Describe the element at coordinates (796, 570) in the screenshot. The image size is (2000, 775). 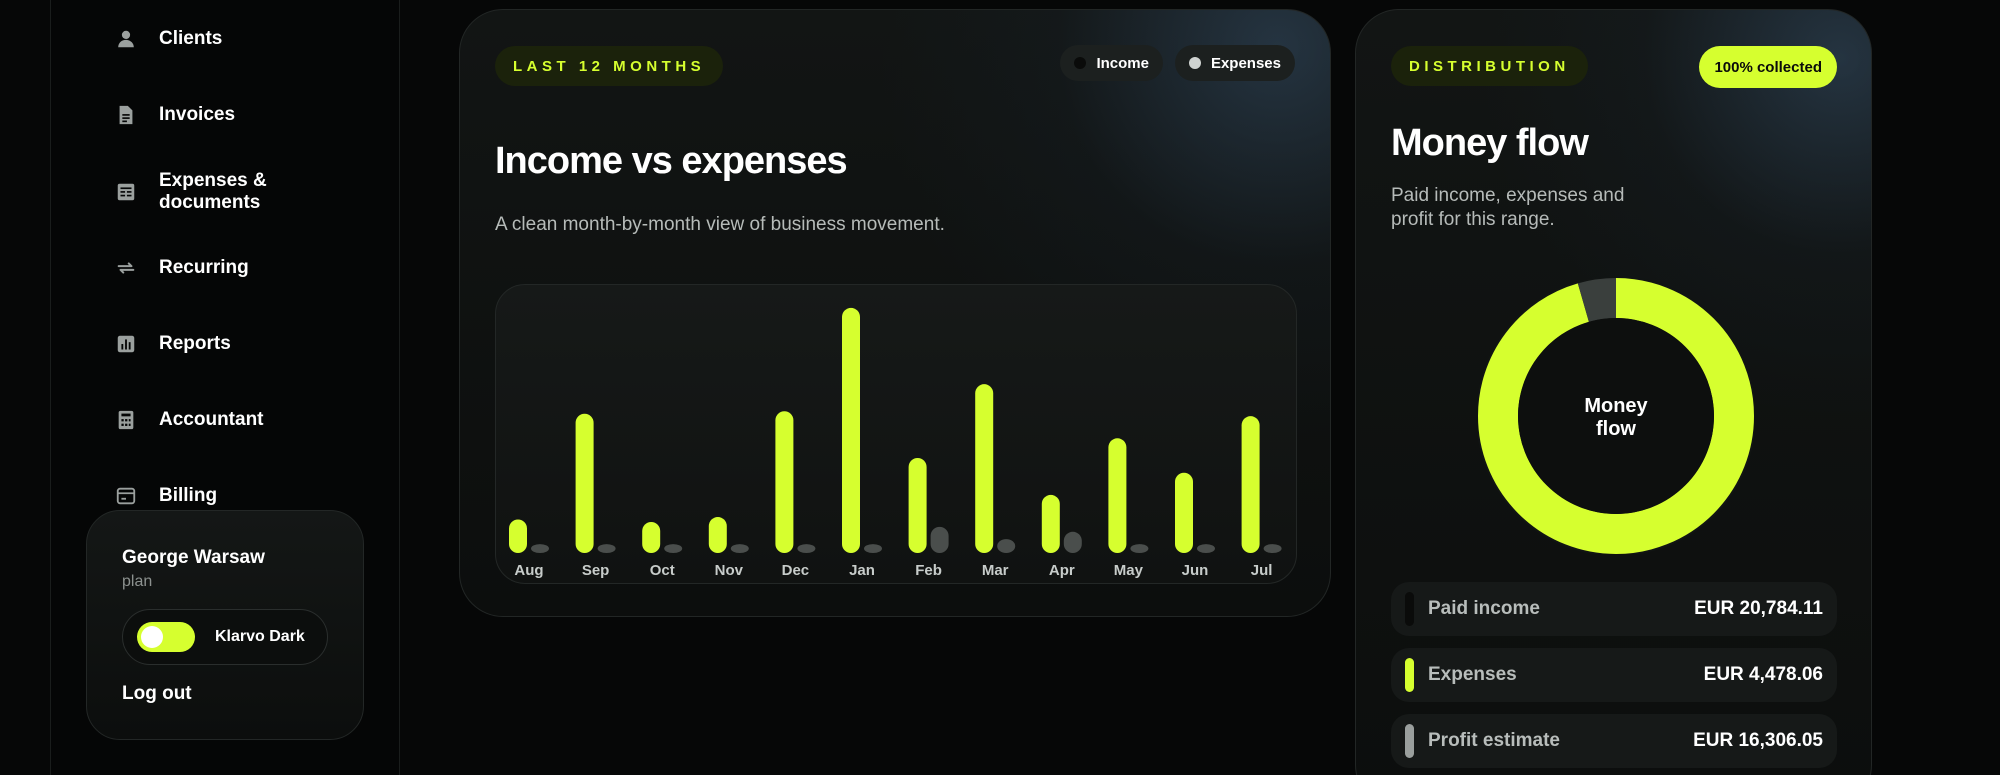
I see `x-tick-label: Dec` at that location.